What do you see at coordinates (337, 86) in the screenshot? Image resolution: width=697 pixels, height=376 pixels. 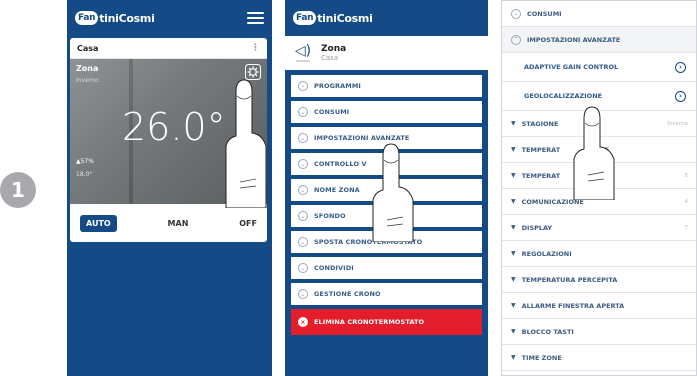 I see `menu-item-label: PROGRAMMI` at bounding box center [337, 86].